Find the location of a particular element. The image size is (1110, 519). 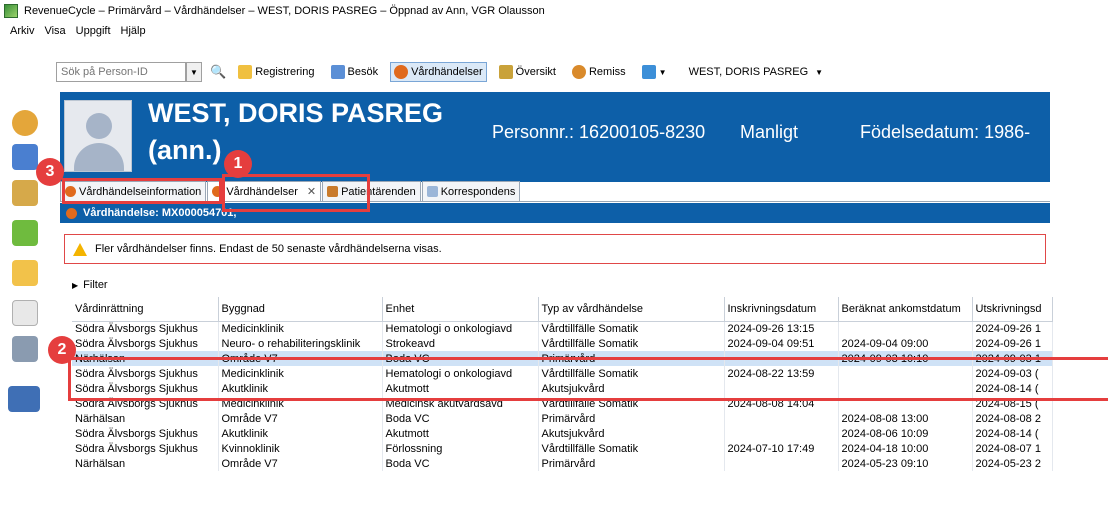

patient-birthdate: Födelsedatum: 1986- is located at coordinates (945, 132).